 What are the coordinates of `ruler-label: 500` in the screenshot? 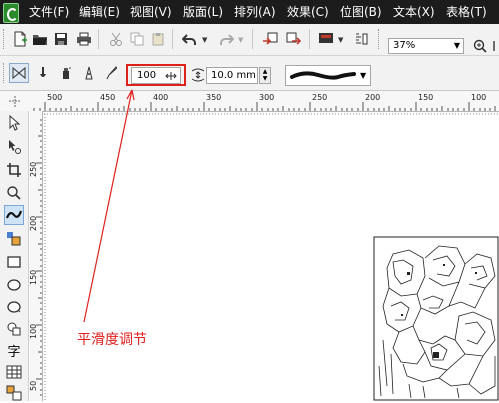 It's located at (55, 97).